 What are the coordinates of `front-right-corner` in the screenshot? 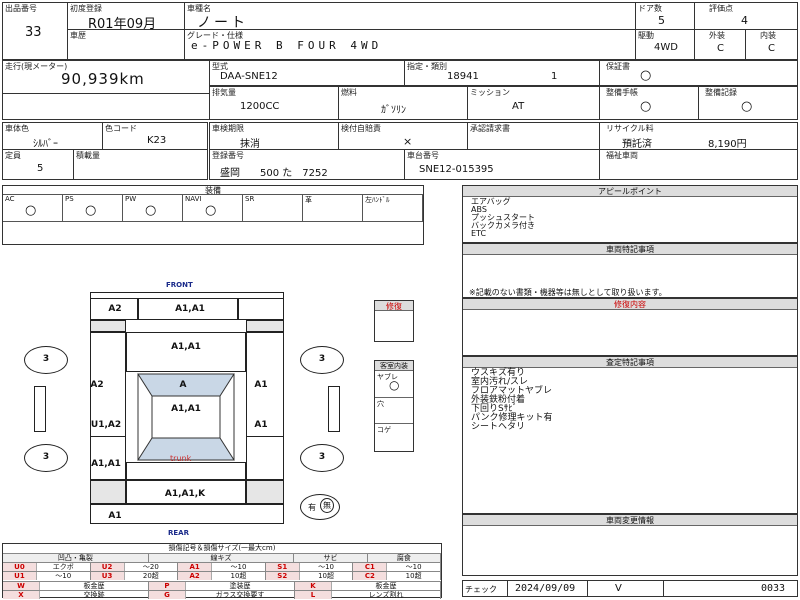 It's located at (261, 309).